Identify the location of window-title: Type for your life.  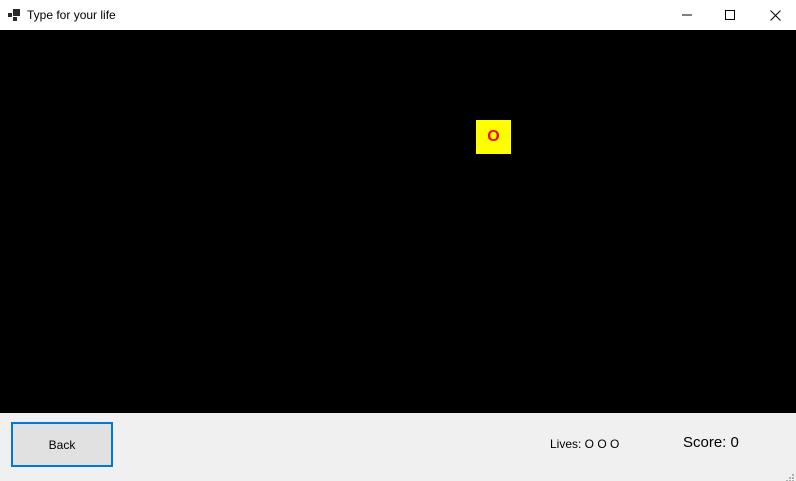
(71, 15).